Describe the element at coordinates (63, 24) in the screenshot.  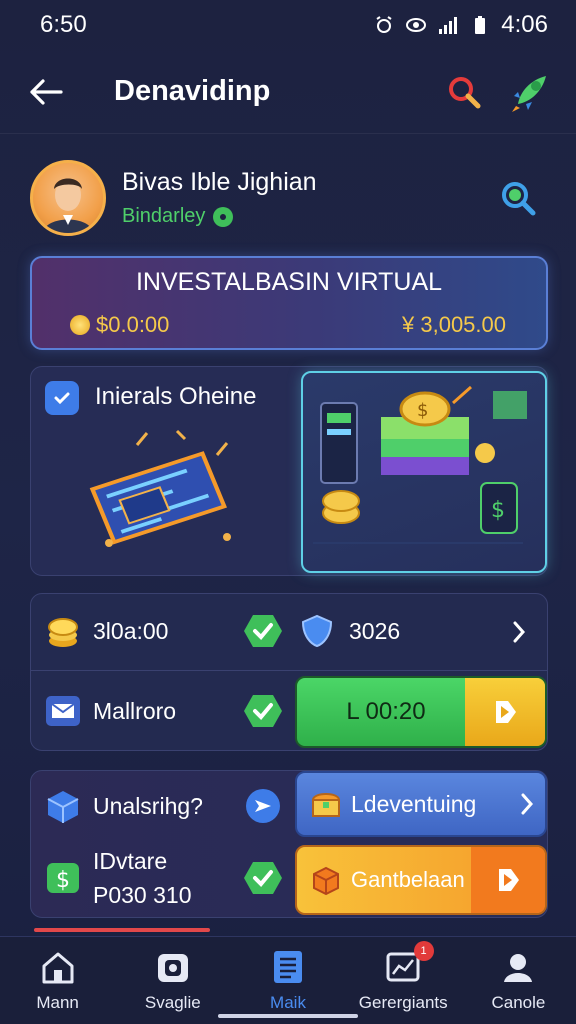
I see `status-time: 6:50` at that location.